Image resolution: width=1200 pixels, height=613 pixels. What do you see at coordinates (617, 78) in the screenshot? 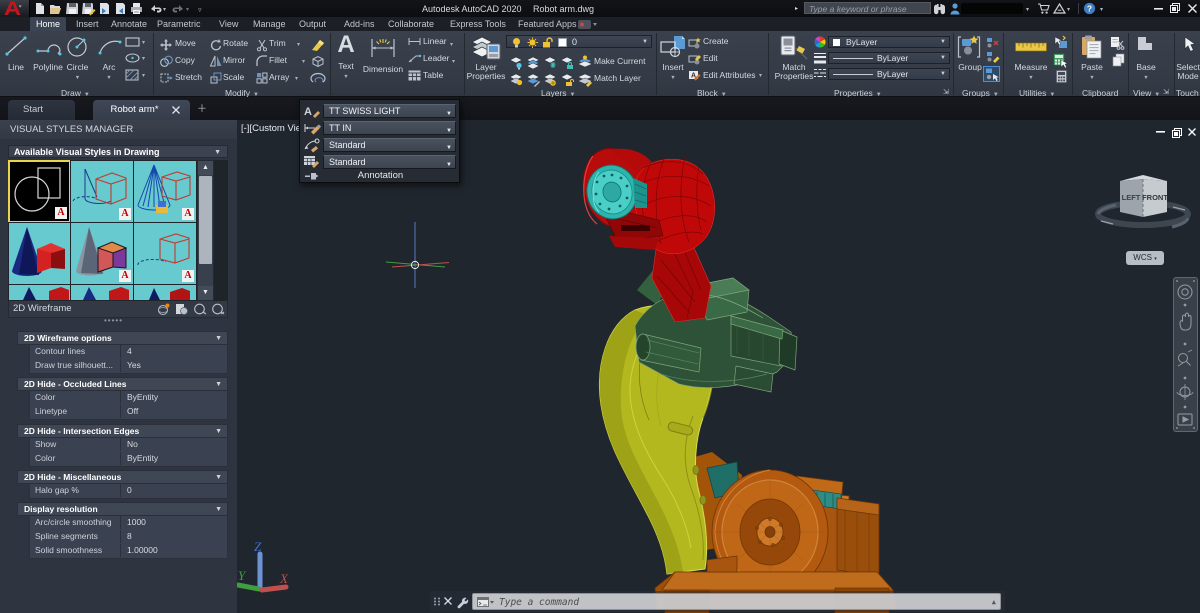
I see `match-layer-button: Match Layer` at bounding box center [617, 78].